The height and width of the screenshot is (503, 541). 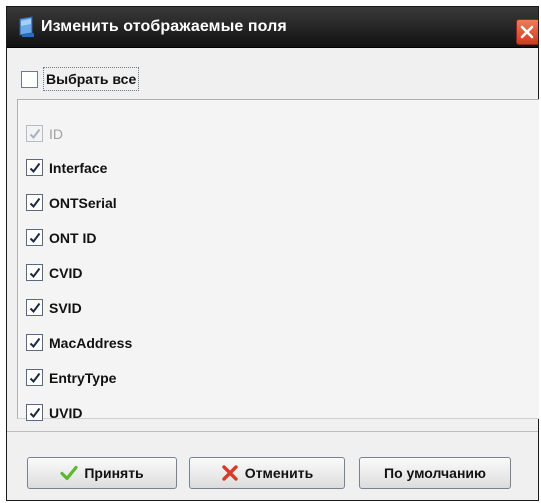 I want to click on field-label-ontserial: ONTSerial, so click(x=83, y=203).